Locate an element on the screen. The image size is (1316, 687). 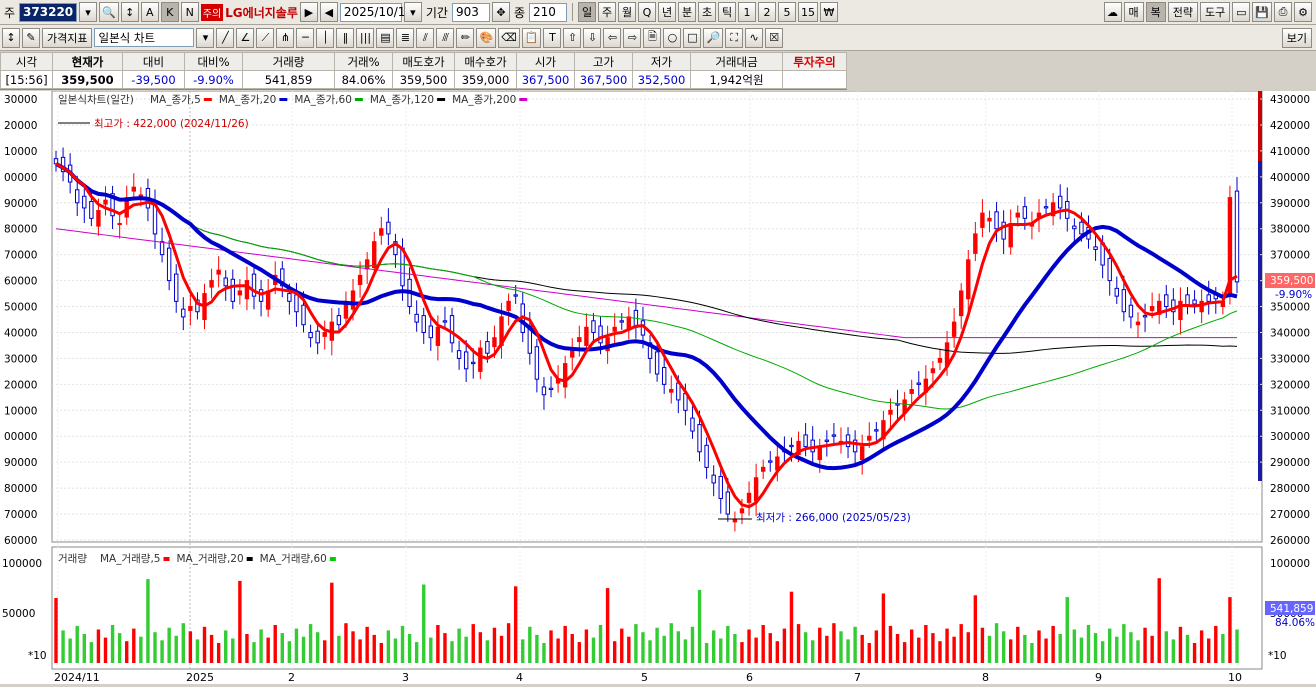
next-stock-button: ▶ is located at coordinates (308, 12).